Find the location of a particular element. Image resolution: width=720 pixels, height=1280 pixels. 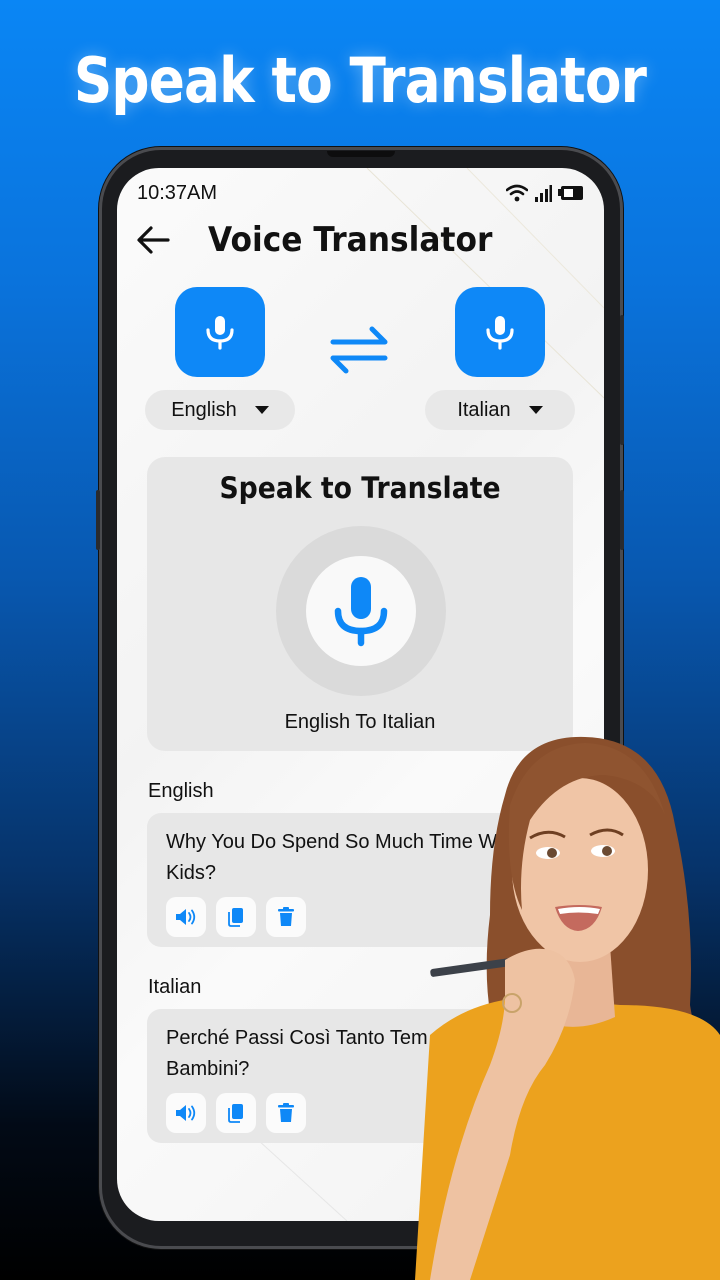

phone-notch is located at coordinates (361, 154).